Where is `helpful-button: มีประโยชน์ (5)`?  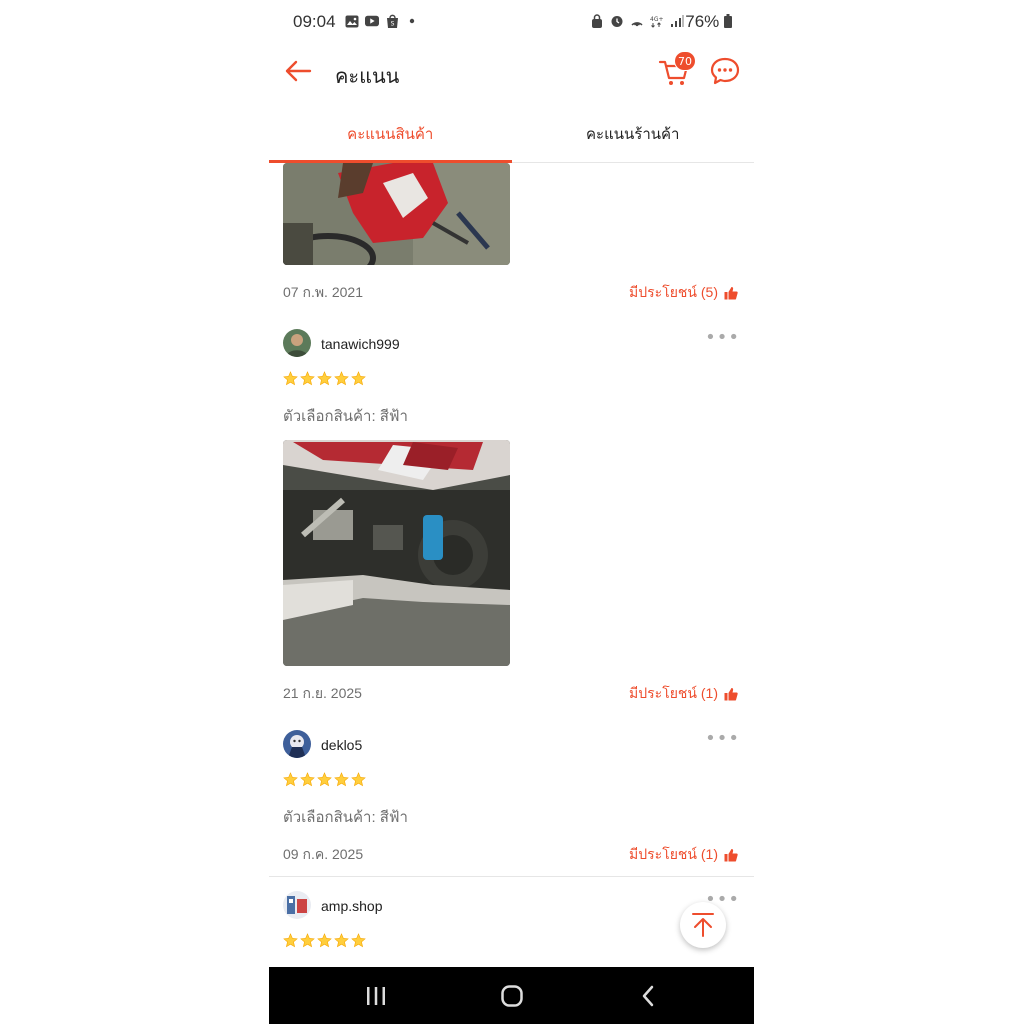 helpful-button: มีประโยชน์ (5) is located at coordinates (683, 293).